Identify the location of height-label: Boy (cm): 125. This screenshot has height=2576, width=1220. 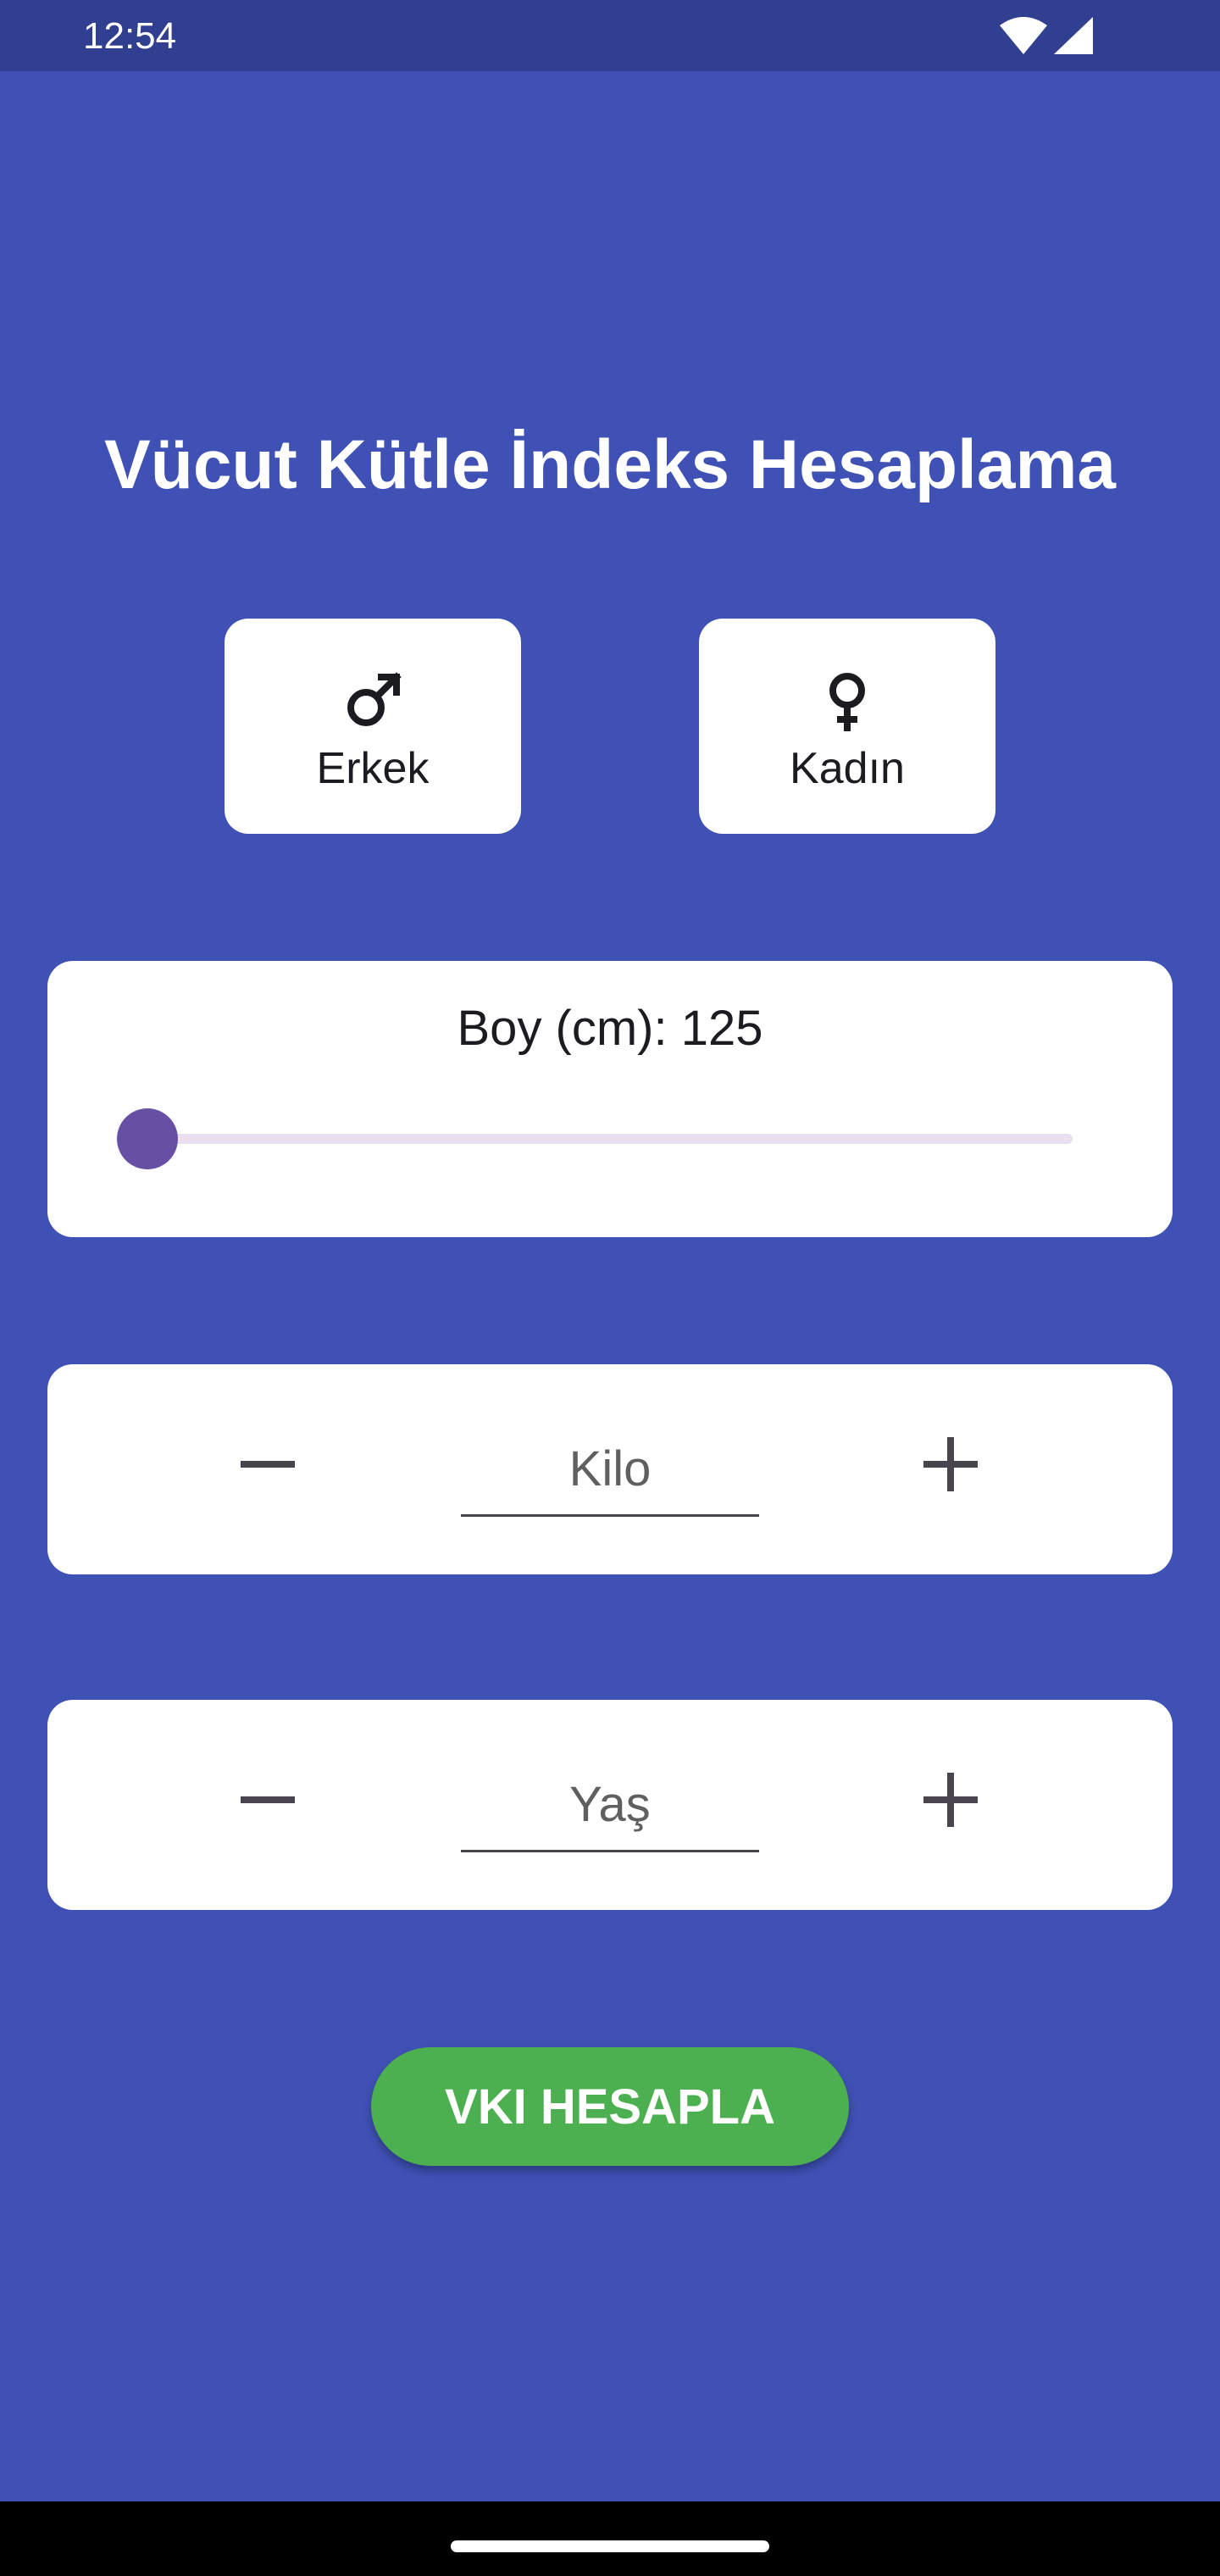
(610, 1028).